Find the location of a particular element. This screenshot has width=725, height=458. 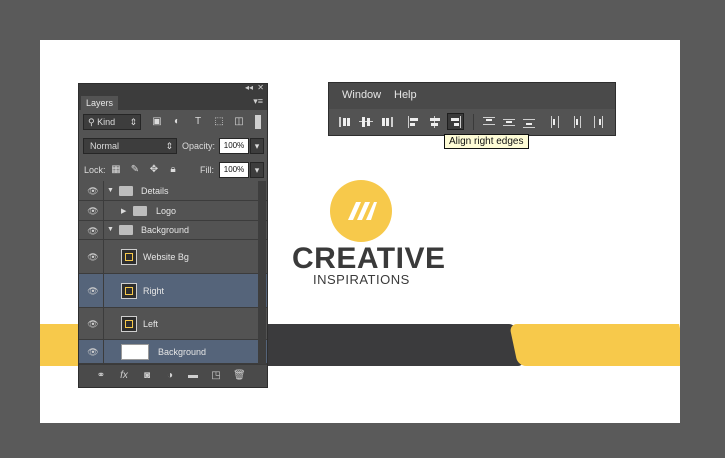

toolbar-divider is located at coordinates (473, 122).